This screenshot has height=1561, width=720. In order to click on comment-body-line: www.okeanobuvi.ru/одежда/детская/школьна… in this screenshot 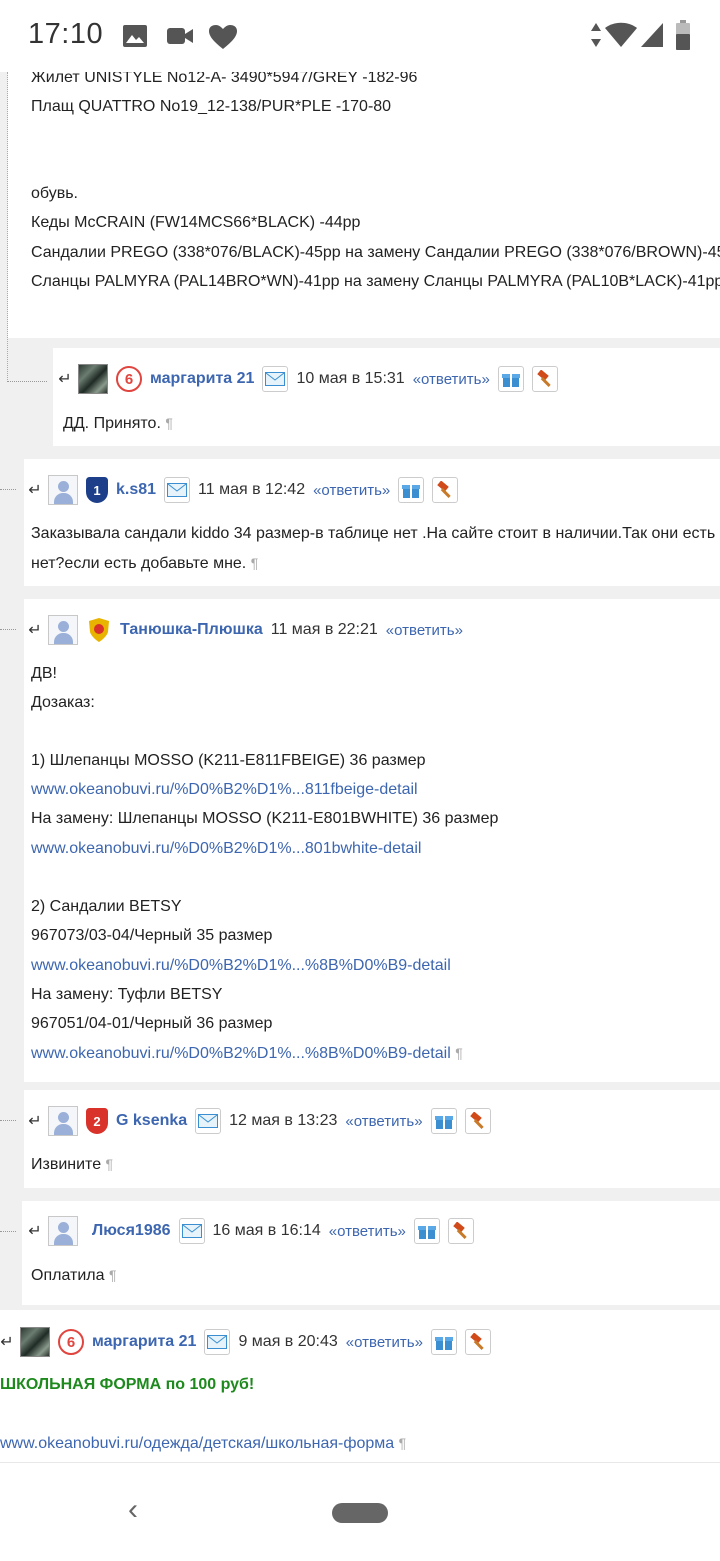, I will do `click(203, 1443)`.